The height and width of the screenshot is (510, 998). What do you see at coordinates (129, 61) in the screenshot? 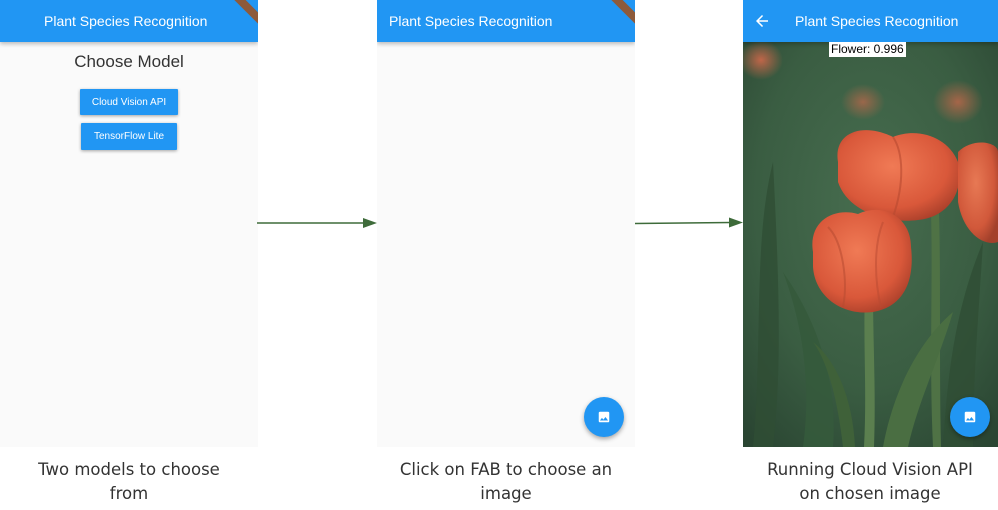
I see `choose-model-heading: Choose Model` at bounding box center [129, 61].